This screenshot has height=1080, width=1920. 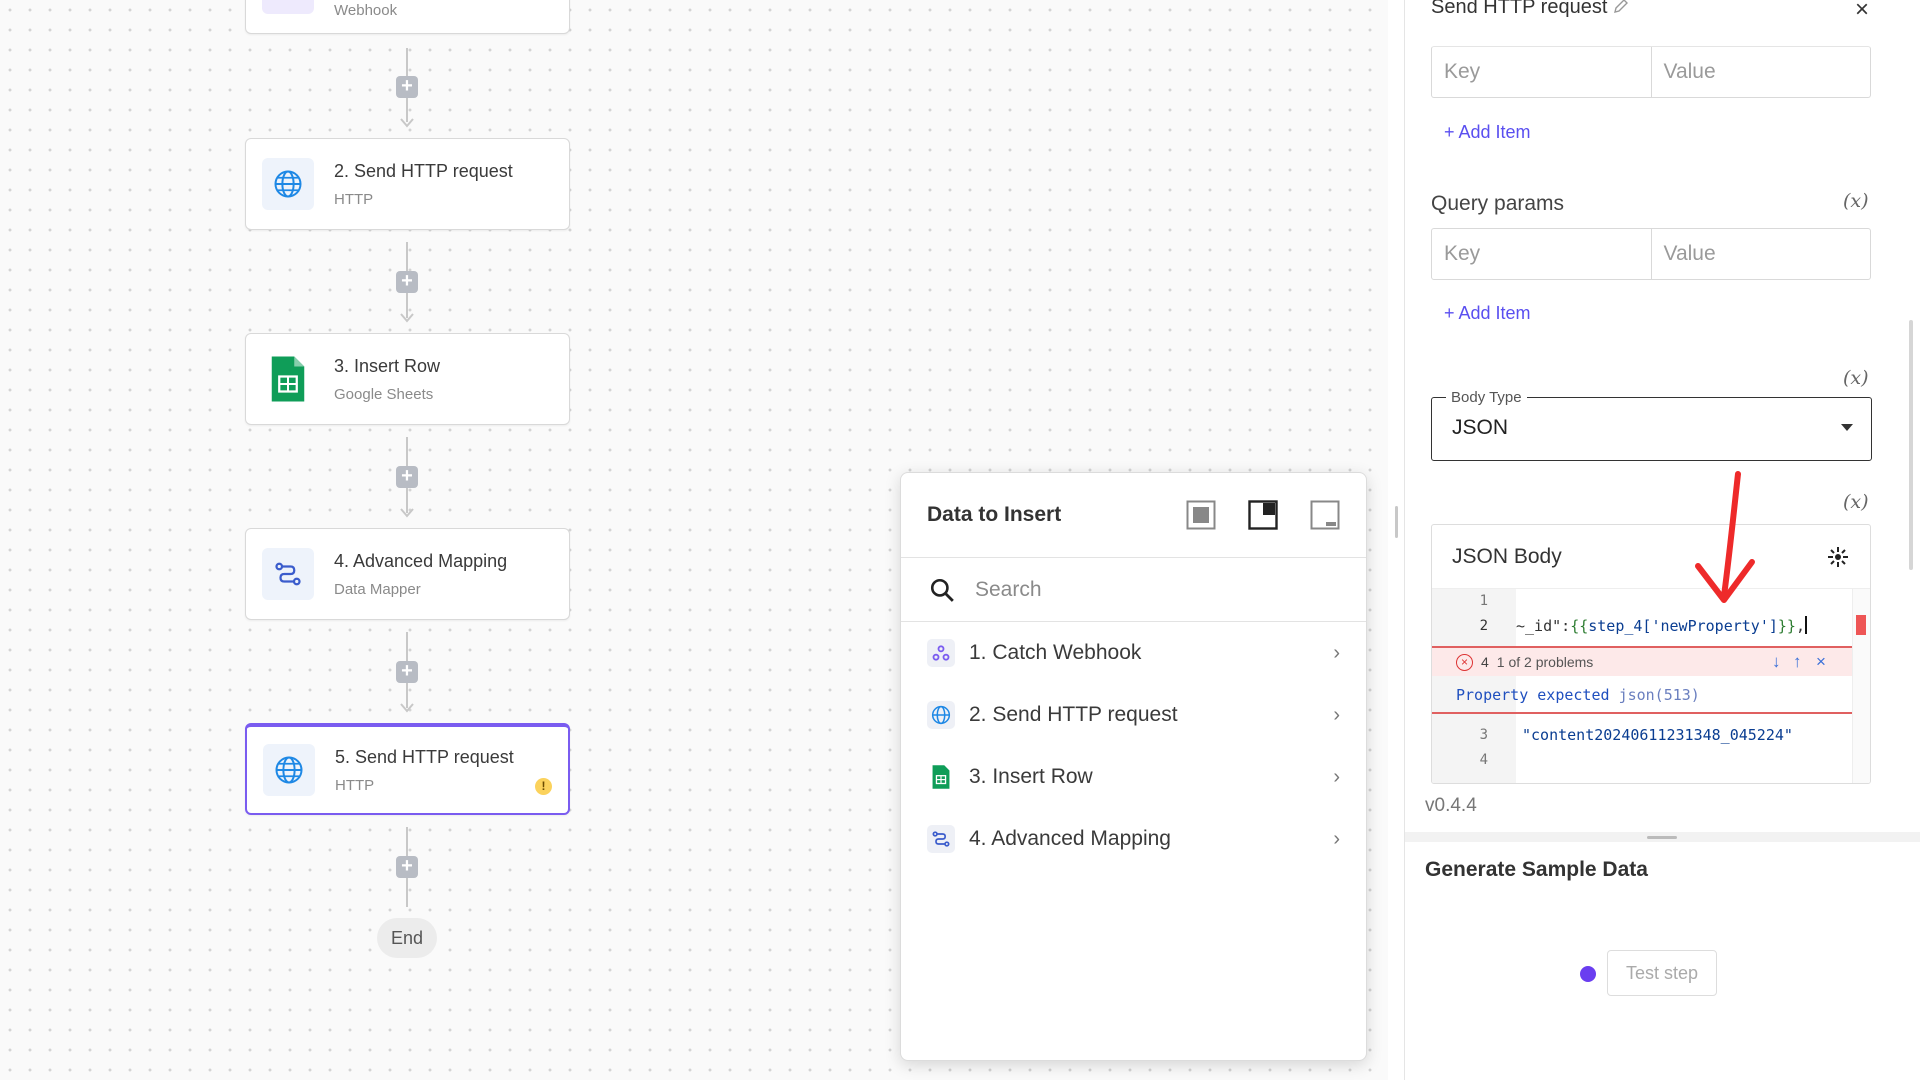 I want to click on data-item-label: 4. Advanced Mapping, so click(x=1070, y=838).